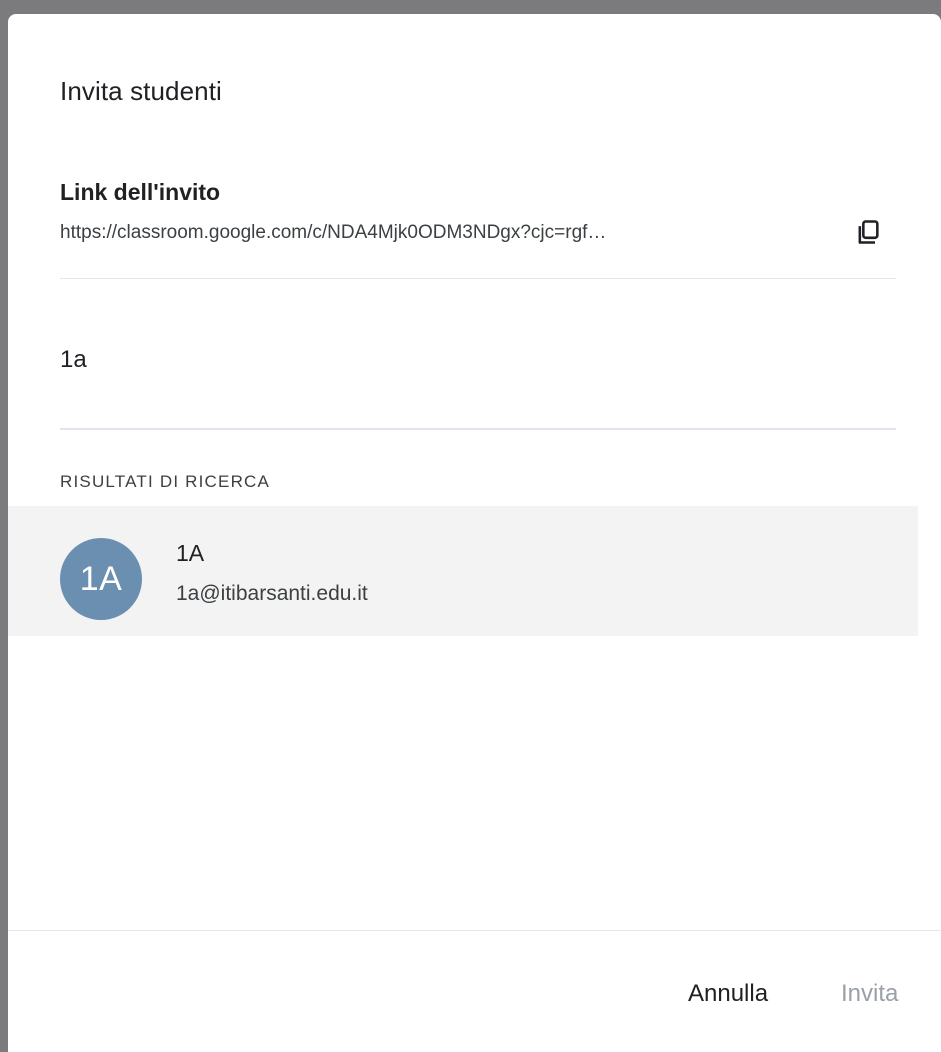 The width and height of the screenshot is (941, 1052). What do you see at coordinates (463, 571) in the screenshot?
I see `search-result-item: 1A 1A 1a@itibarsanti.edu.it` at bounding box center [463, 571].